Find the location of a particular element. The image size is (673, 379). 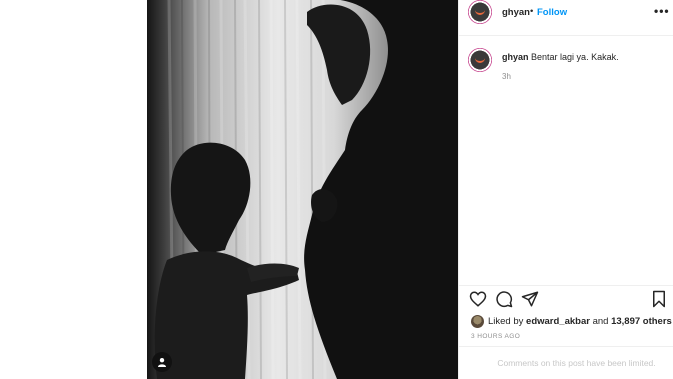

more-options-icon: ••• is located at coordinates (662, 11).